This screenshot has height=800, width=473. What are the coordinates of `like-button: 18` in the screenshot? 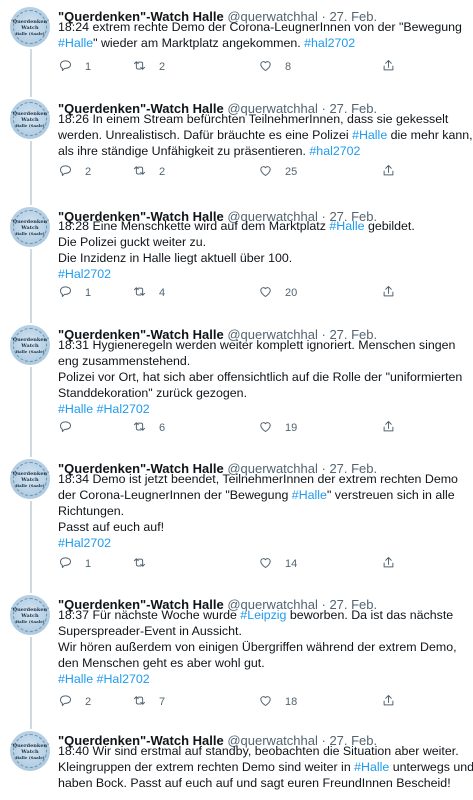 It's located at (277, 702).